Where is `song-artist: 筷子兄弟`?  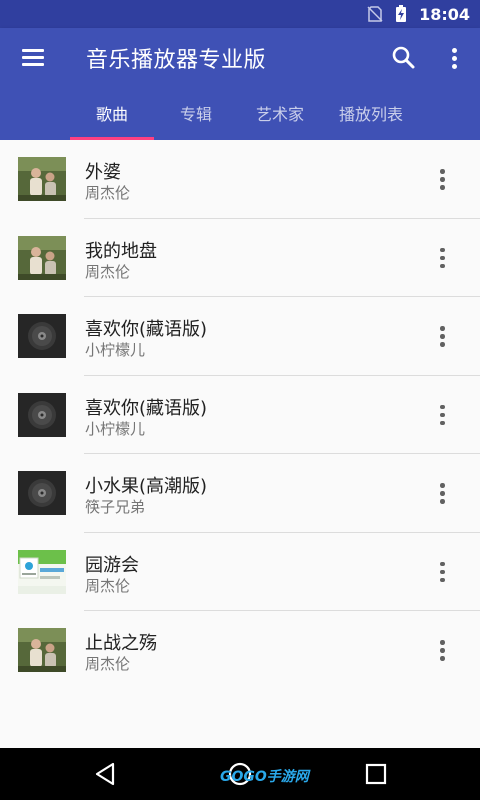 song-artist: 筷子兄弟 is located at coordinates (115, 507).